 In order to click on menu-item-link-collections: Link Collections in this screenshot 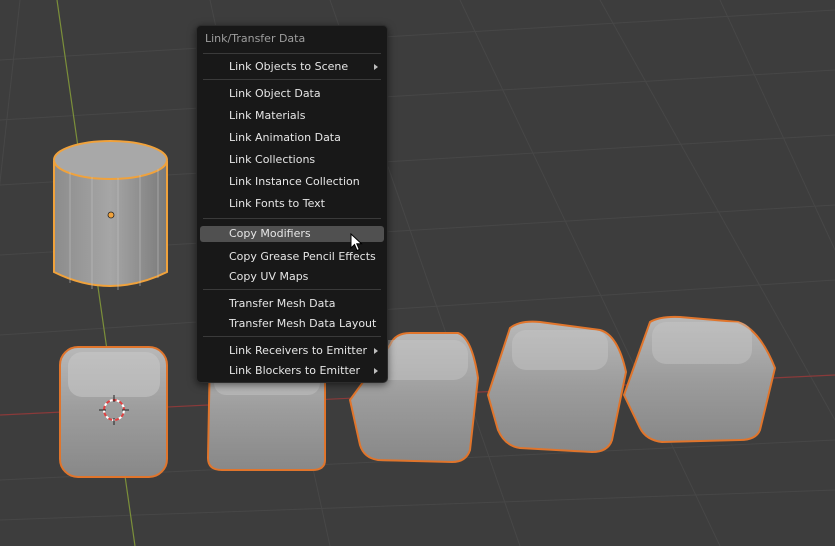, I will do `click(292, 160)`.